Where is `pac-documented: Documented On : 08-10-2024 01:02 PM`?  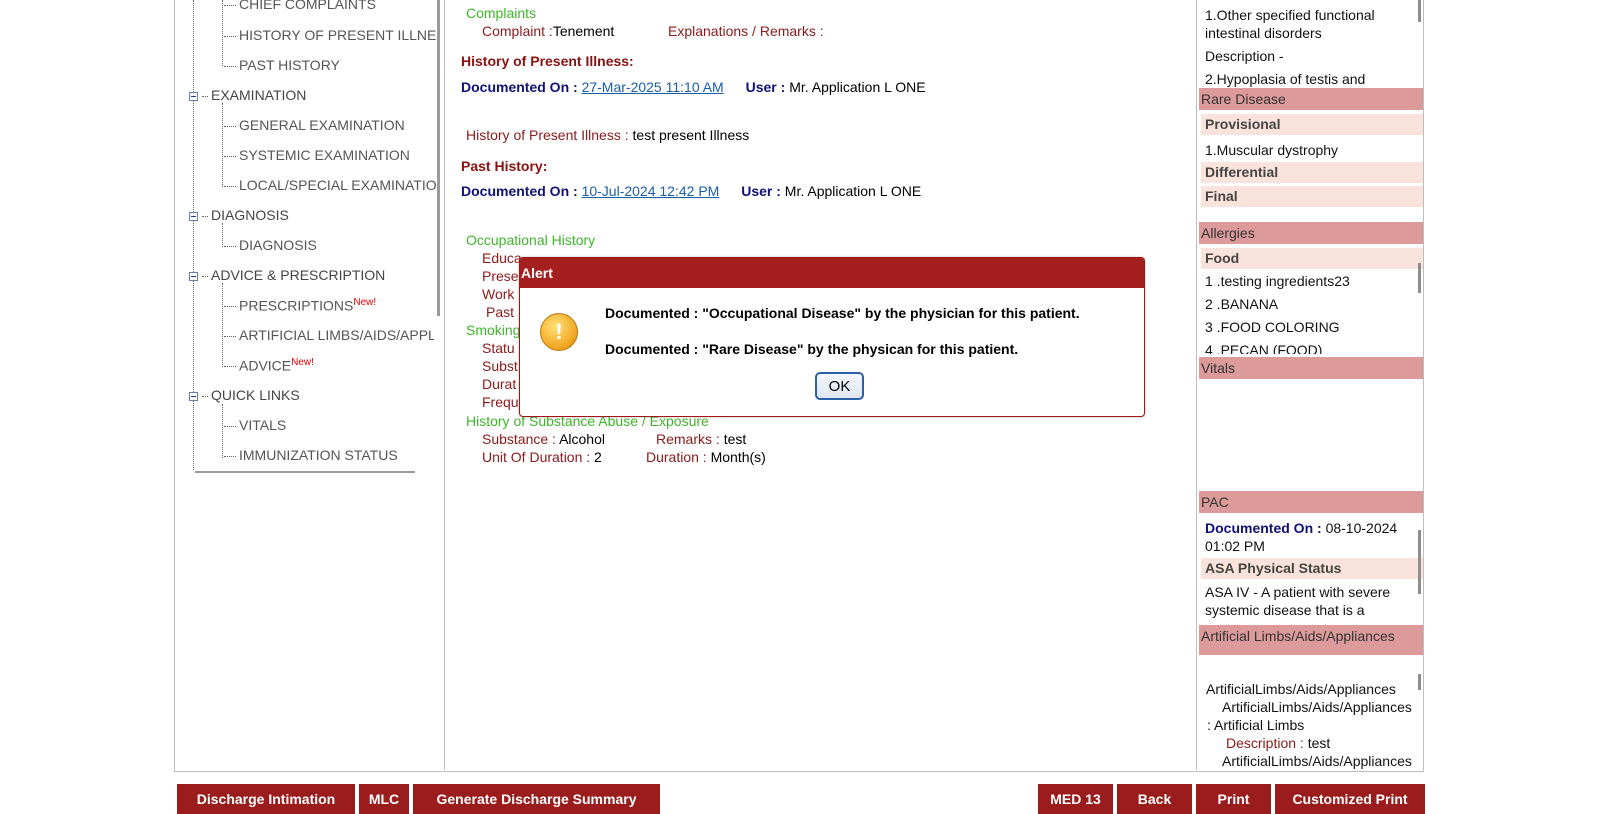 pac-documented: Documented On : 08-10-2024 01:02 PM is located at coordinates (1301, 537).